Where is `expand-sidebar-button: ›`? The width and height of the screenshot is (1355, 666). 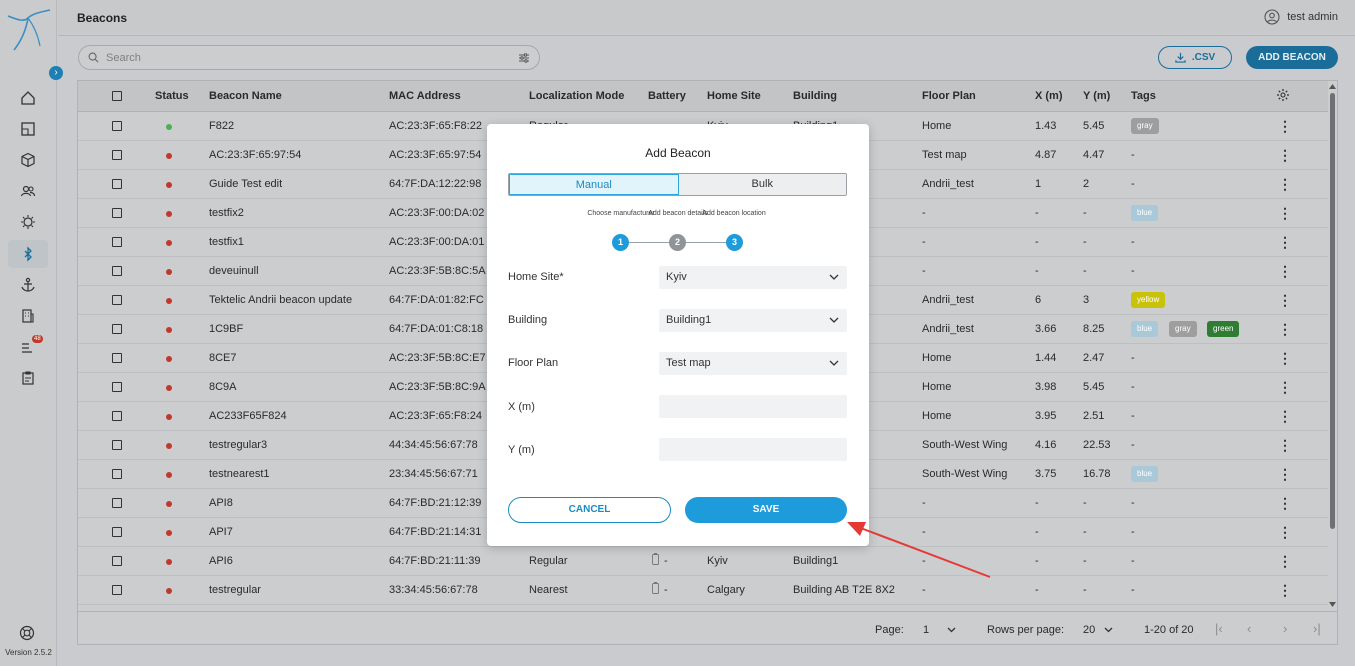 expand-sidebar-button: › is located at coordinates (56, 73).